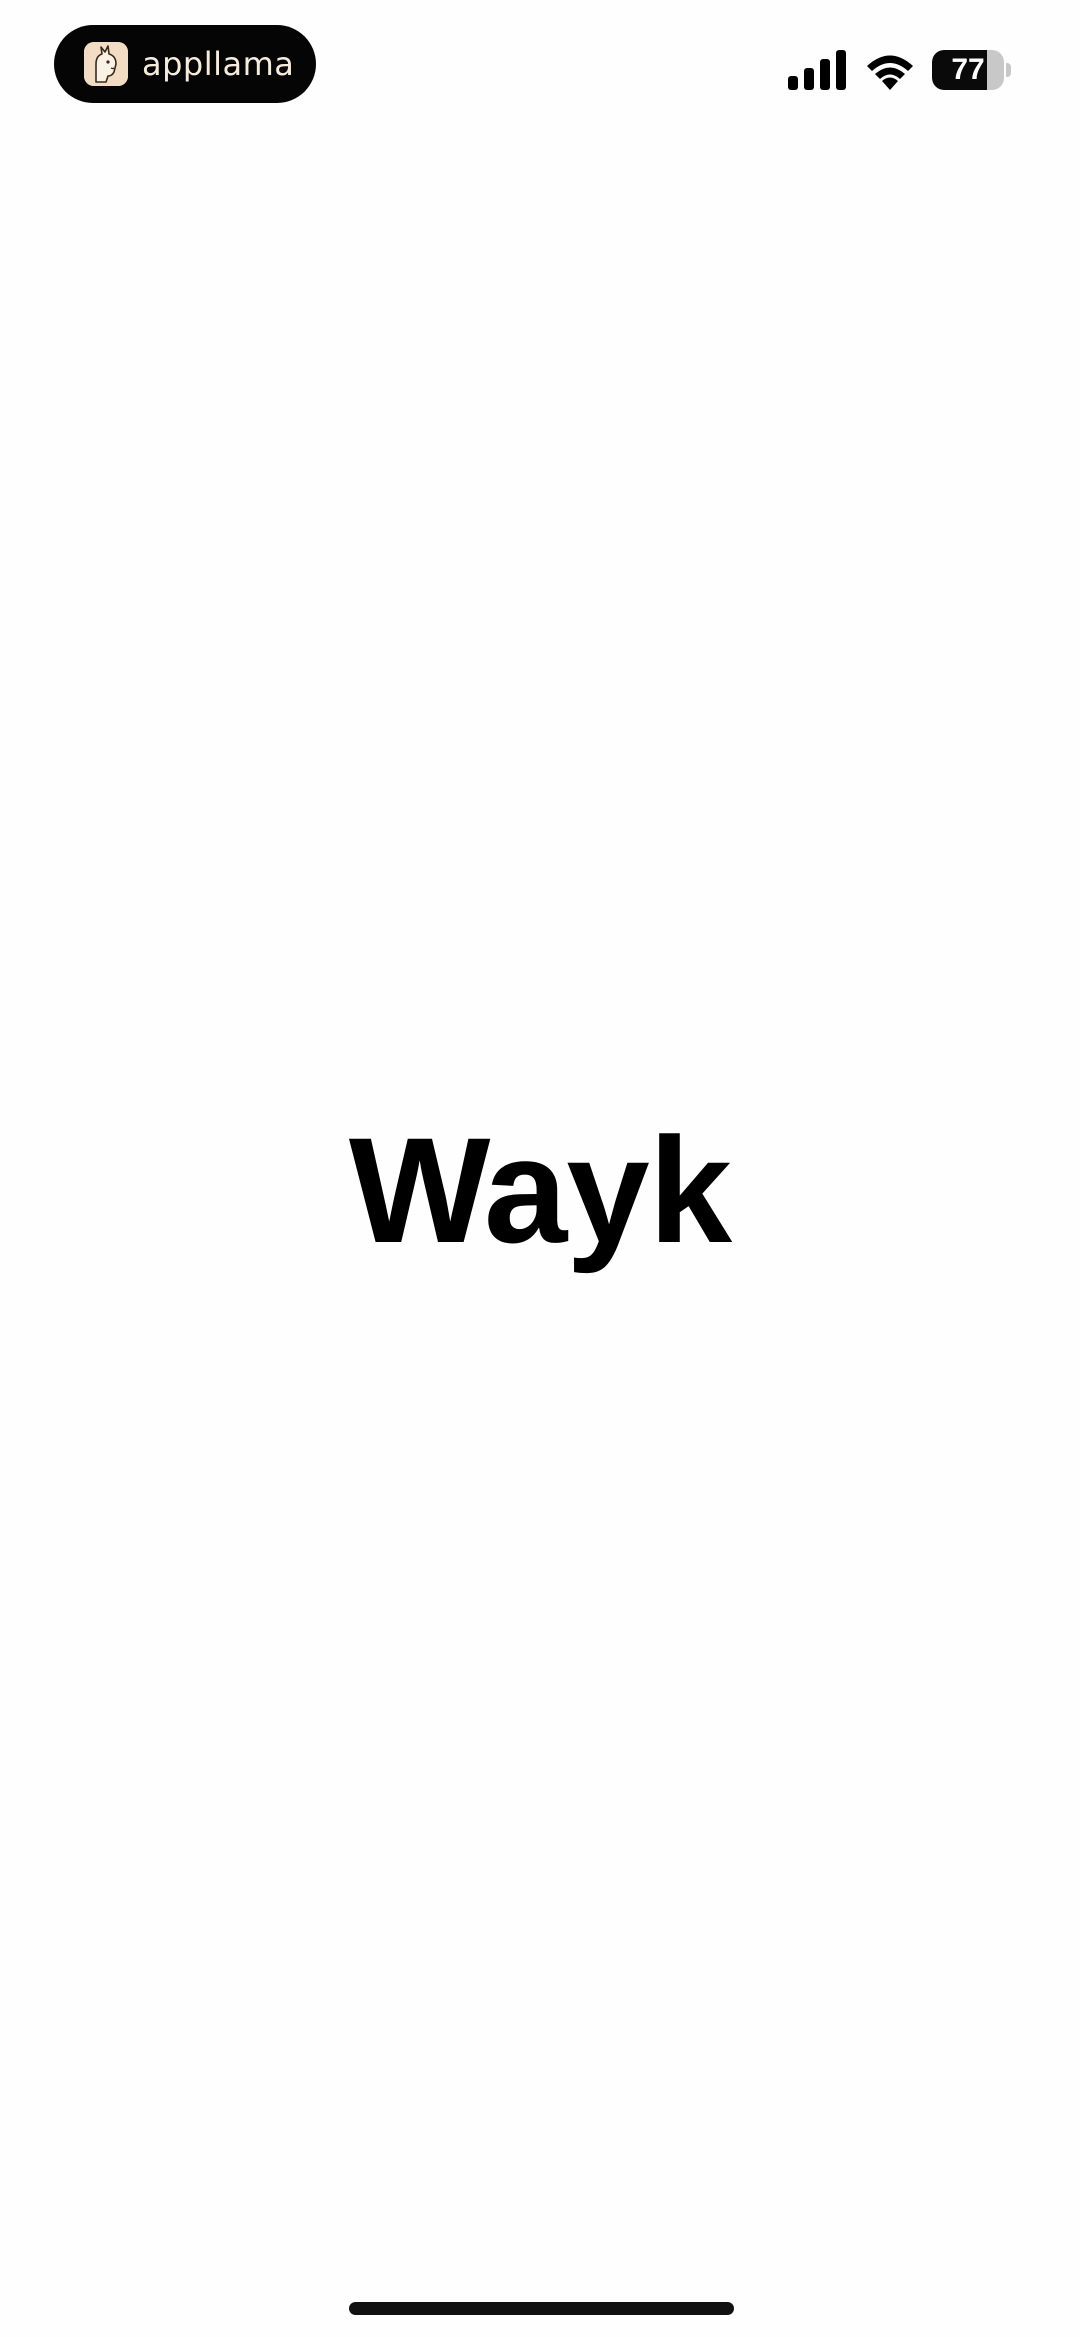 This screenshot has height=2337, width=1080. I want to click on battery-level-text: 77, so click(968, 69).